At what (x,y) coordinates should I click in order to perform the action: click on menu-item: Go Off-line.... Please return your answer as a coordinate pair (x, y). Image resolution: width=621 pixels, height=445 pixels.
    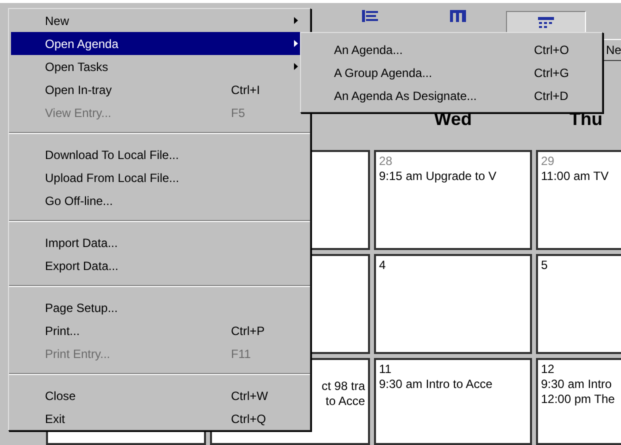
    Looking at the image, I should click on (159, 200).